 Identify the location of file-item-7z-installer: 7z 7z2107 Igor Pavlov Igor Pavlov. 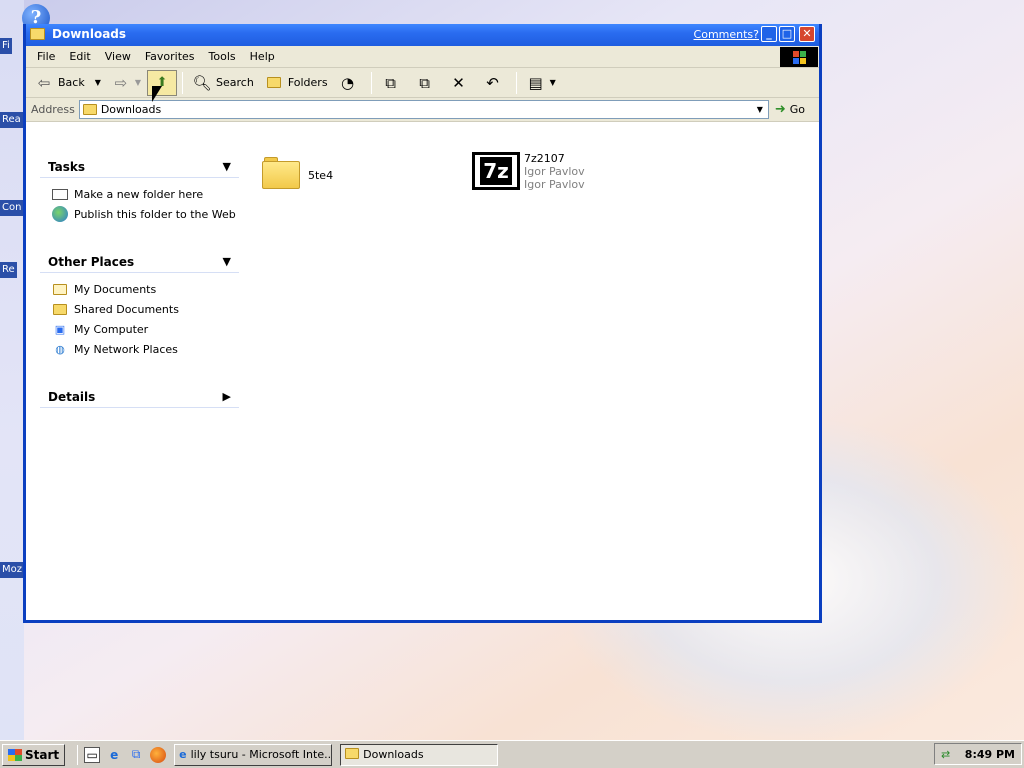
(528, 171).